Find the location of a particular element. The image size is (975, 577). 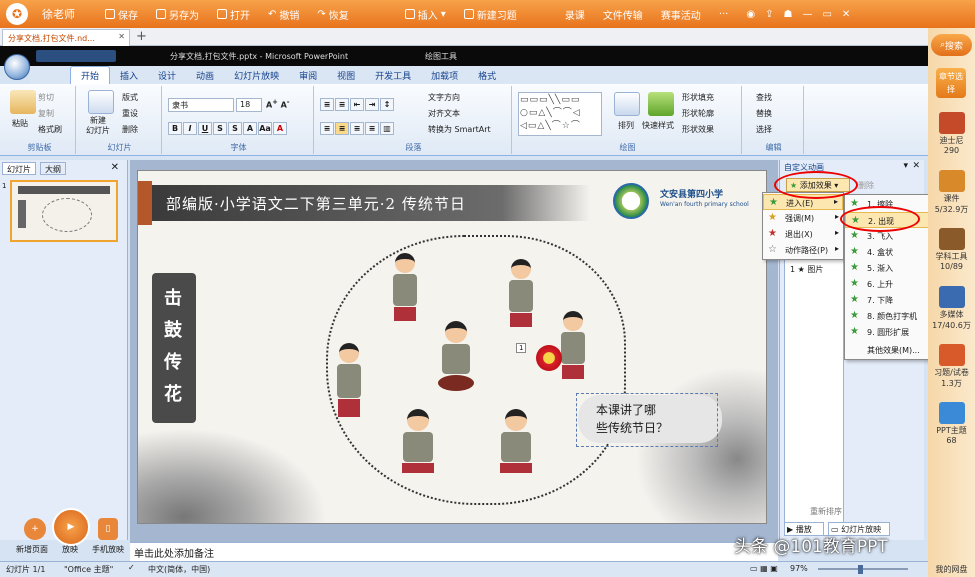

new-page-button: 新增页面 is located at coordinates (32, 549).